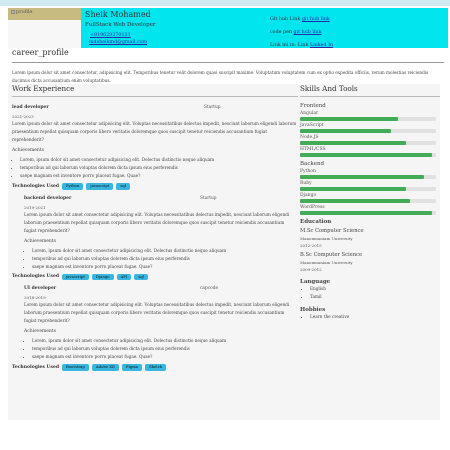  I want to click on codepen-row: code pen git hub link, so click(301, 32).